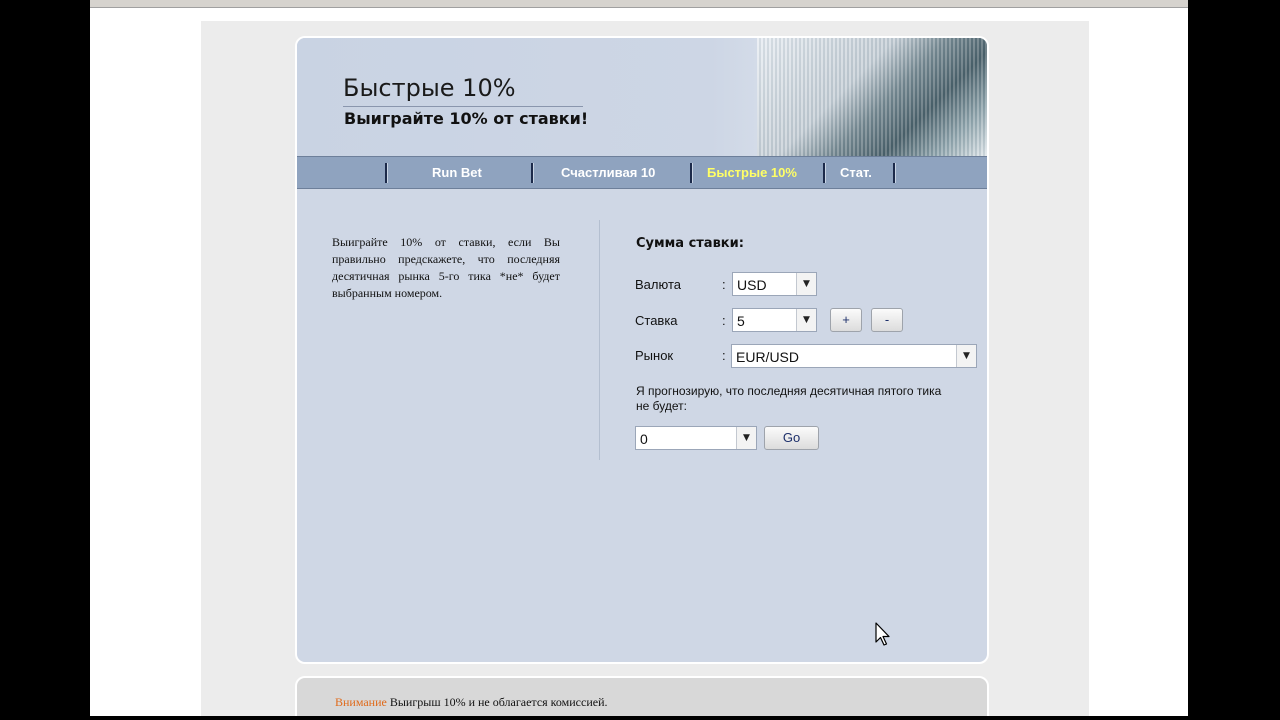 This screenshot has width=1280, height=720. What do you see at coordinates (856, 172) in the screenshot?
I see `nav-item-stats: Стат.` at bounding box center [856, 172].